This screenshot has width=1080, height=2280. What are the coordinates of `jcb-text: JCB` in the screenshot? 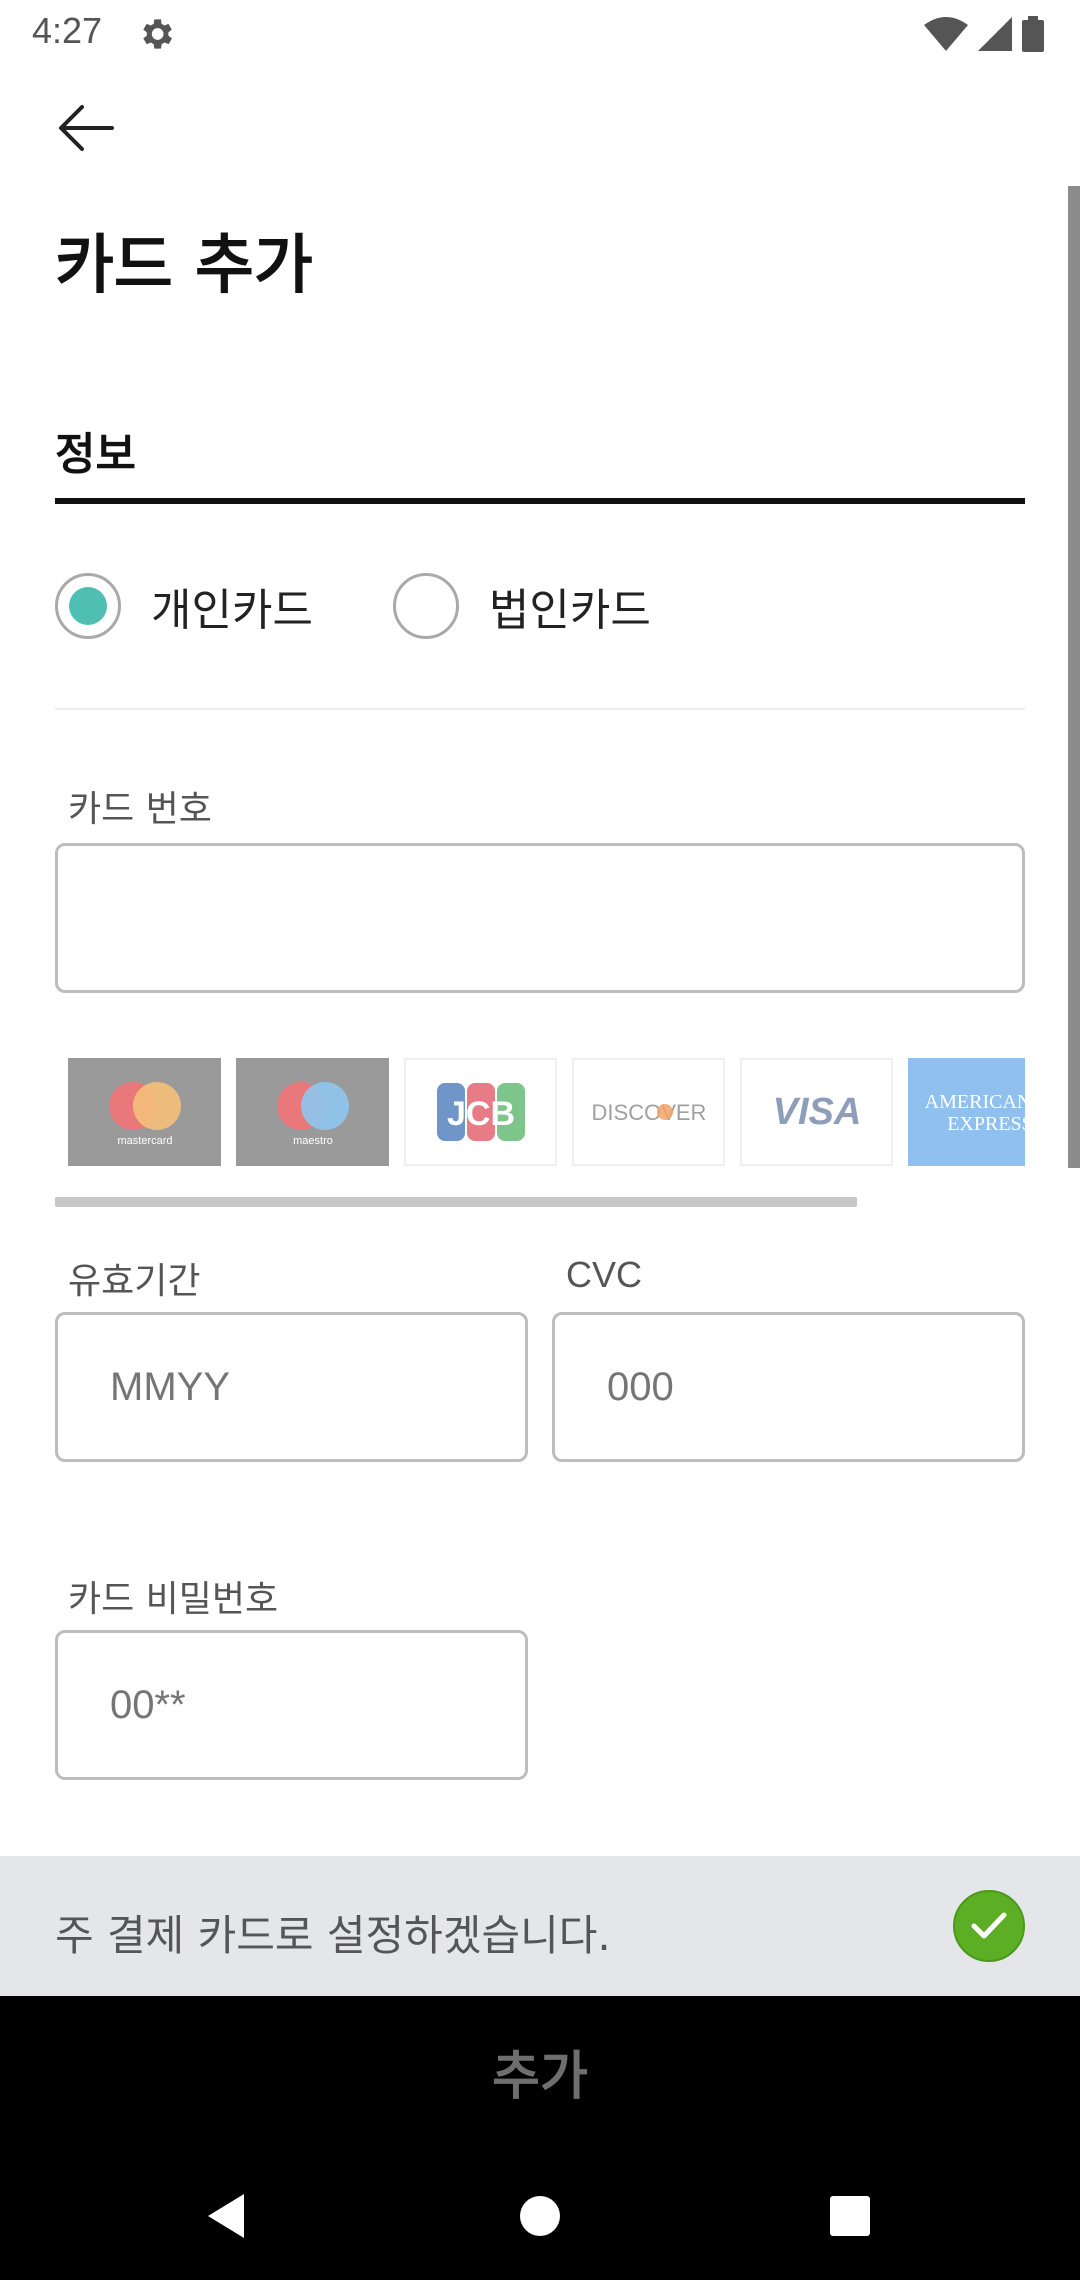 It's located at (480, 1114).